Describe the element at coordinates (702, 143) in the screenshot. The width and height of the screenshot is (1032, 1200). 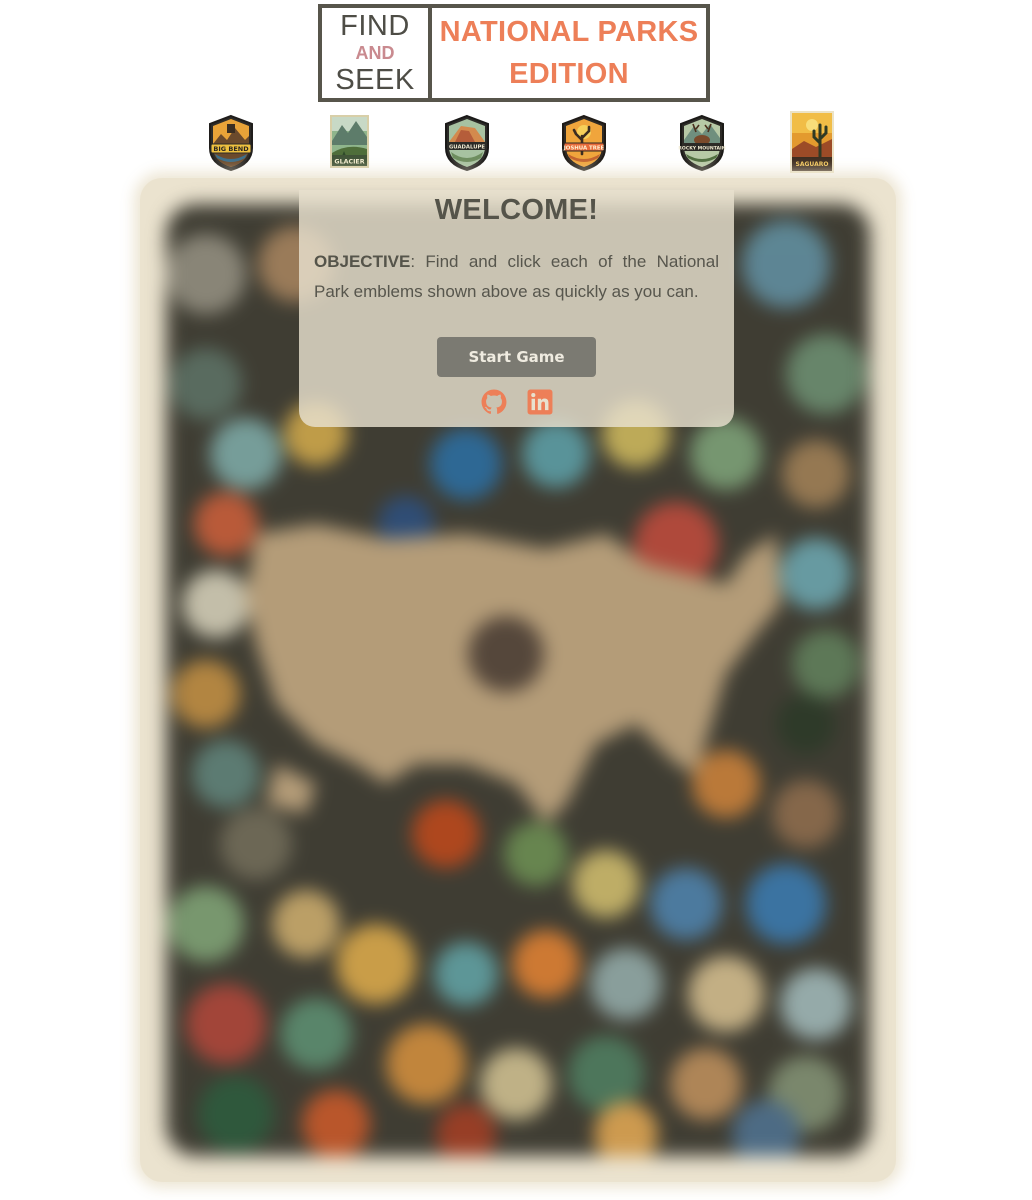
I see `emblem-rocky-mountain: ROCKY MOUNTAIN` at that location.